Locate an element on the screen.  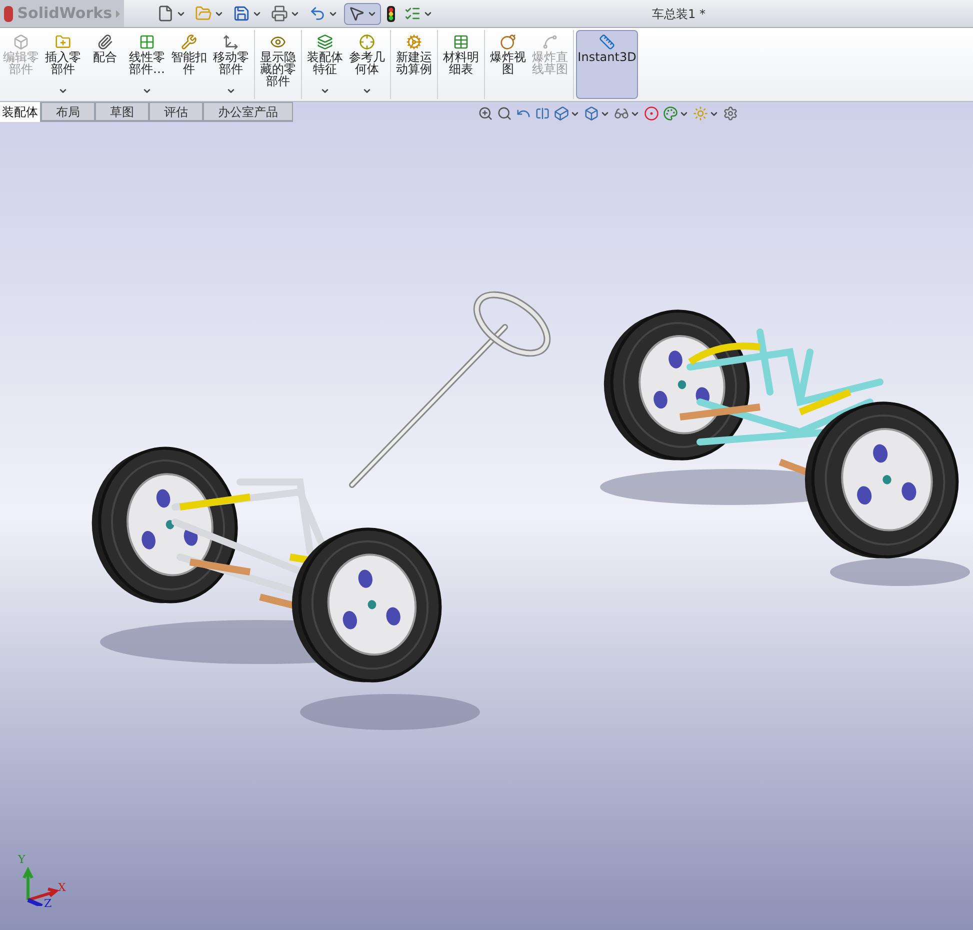
paperclip-icon is located at coordinates (105, 42).